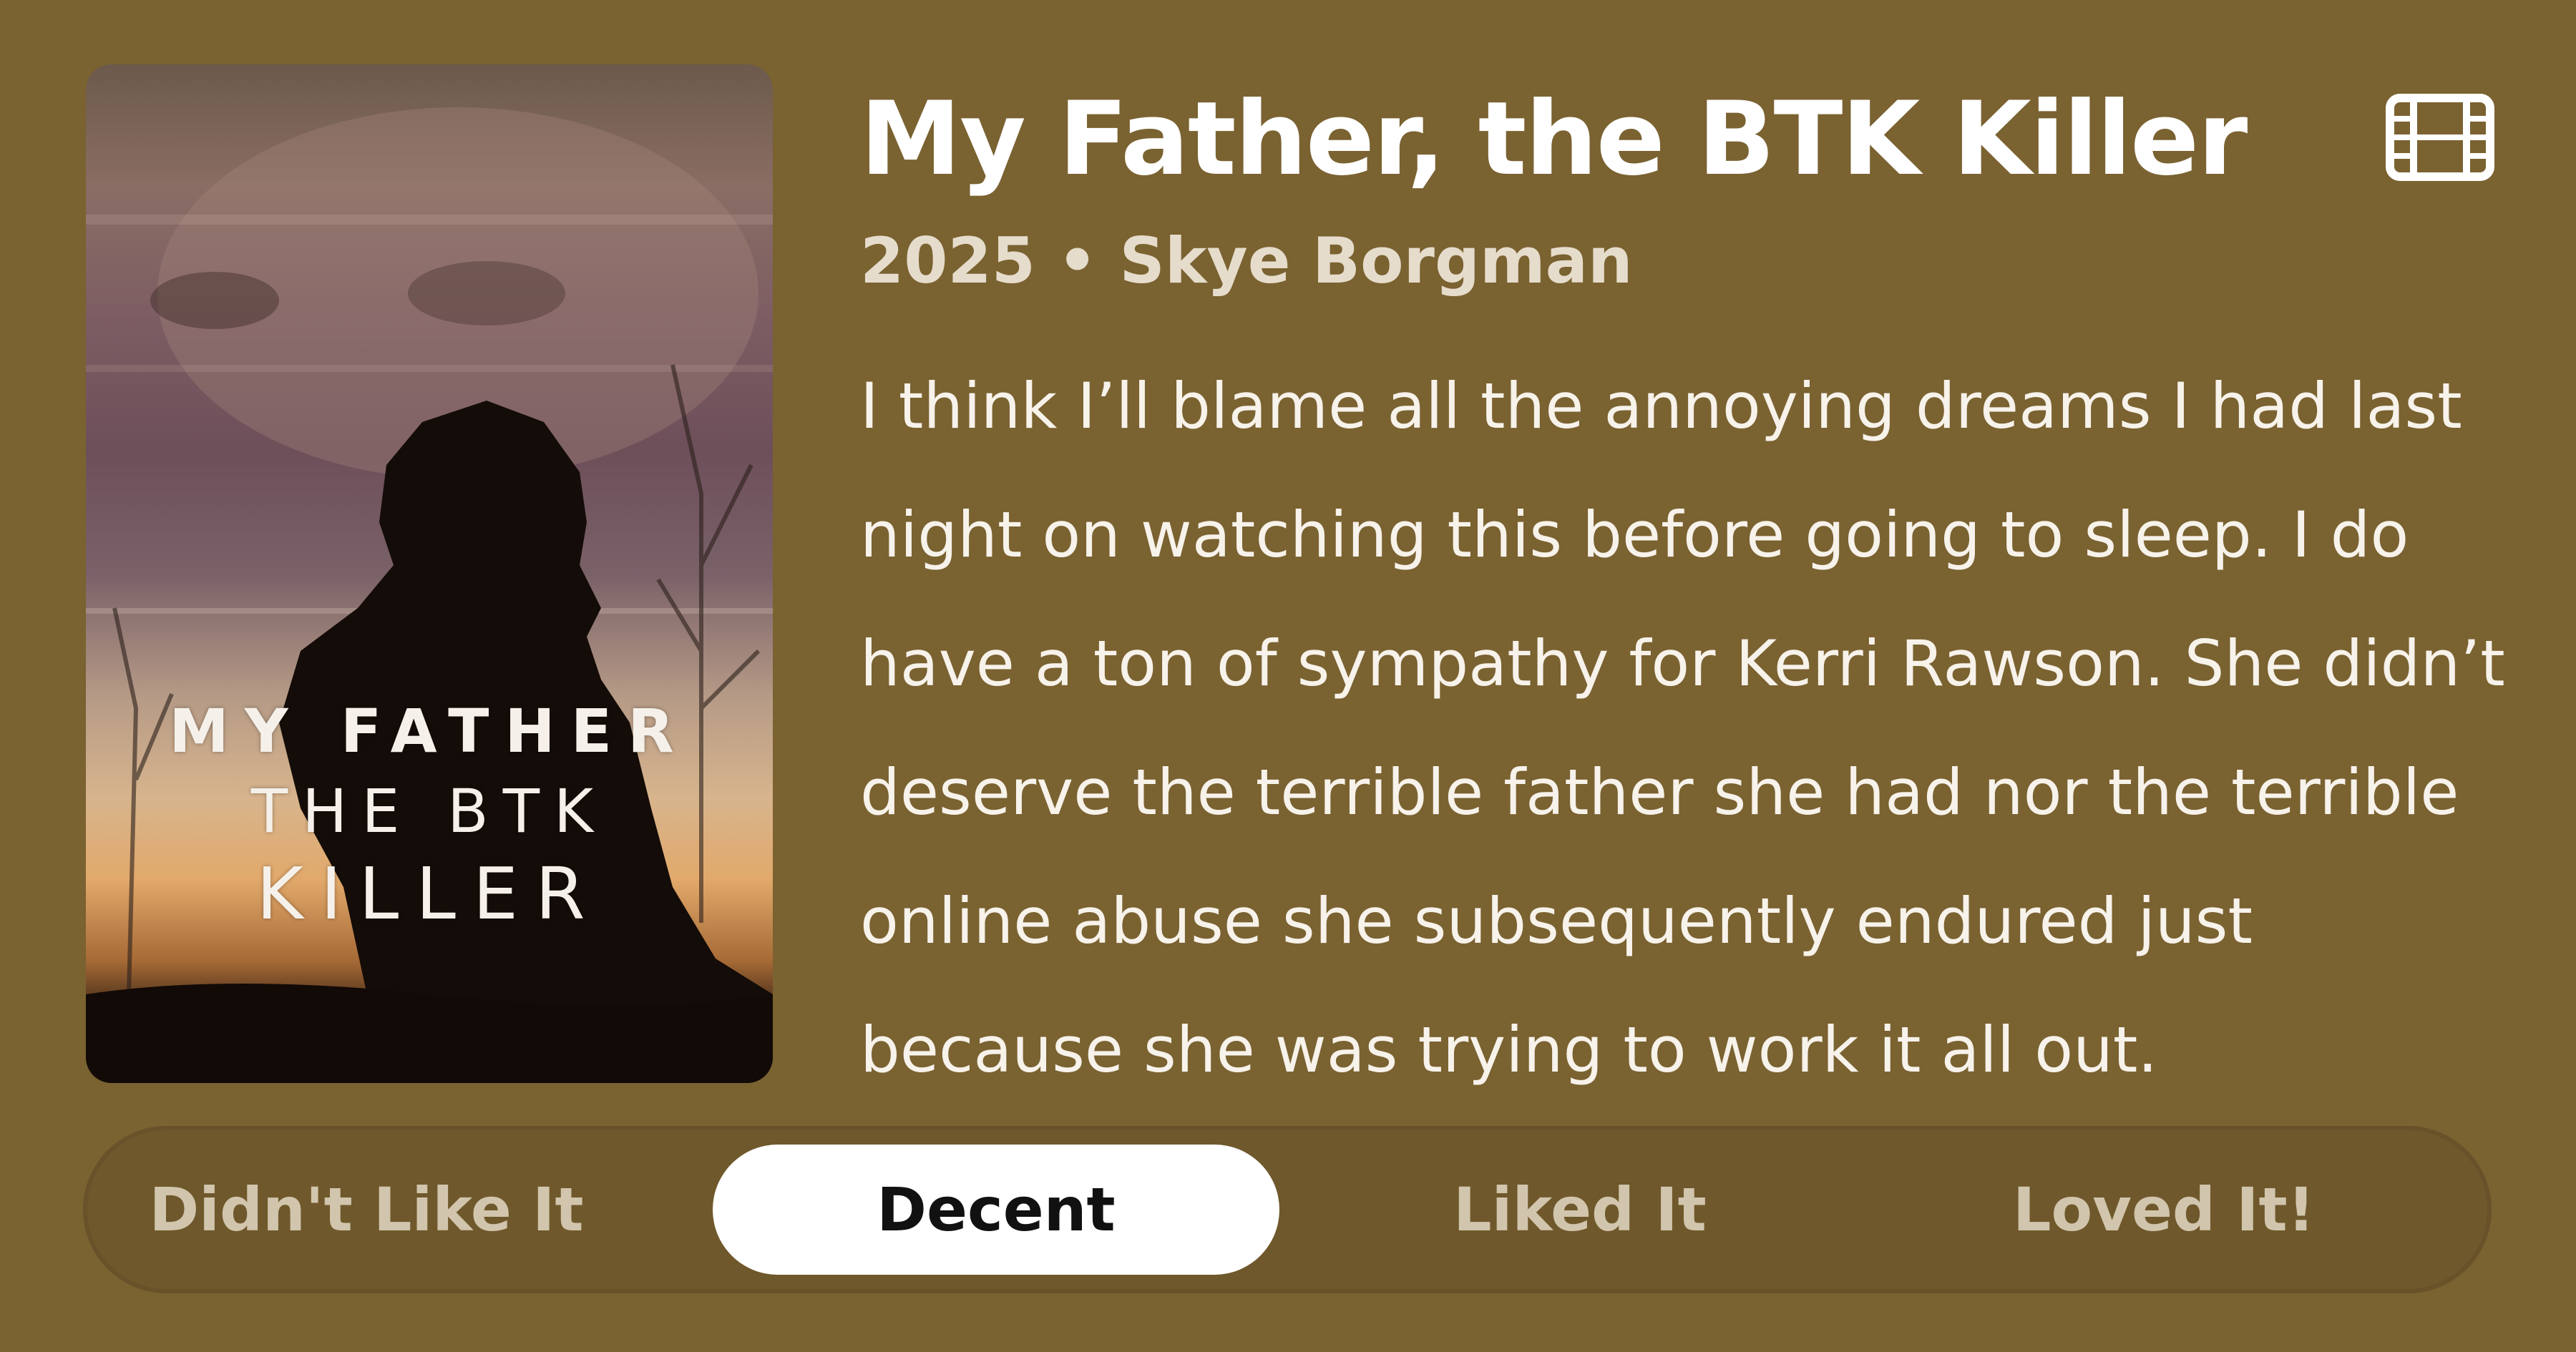  I want to click on movie-year-director: 2025 • Skye Borgman, so click(1246, 261).